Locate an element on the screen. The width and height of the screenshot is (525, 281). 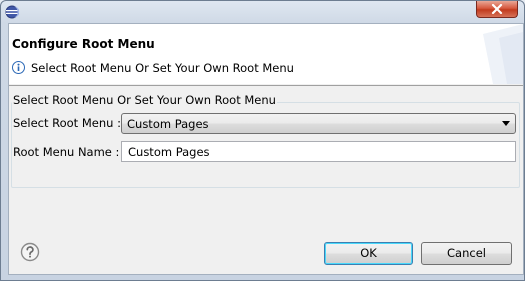
root-menu-name-field: Custom Pages is located at coordinates (318, 151).